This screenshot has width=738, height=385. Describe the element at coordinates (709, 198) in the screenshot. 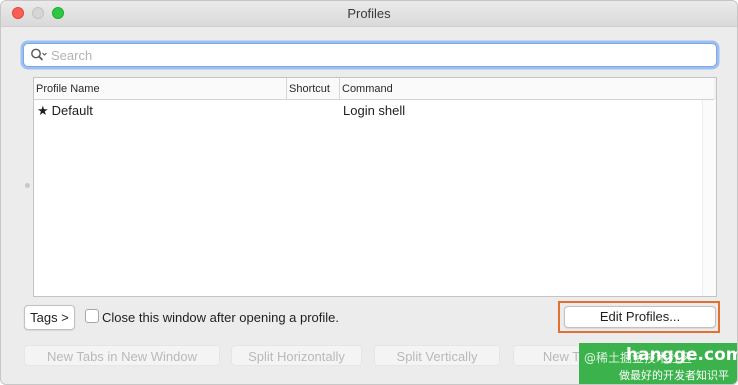

I see `vertical-scrollbar` at that location.